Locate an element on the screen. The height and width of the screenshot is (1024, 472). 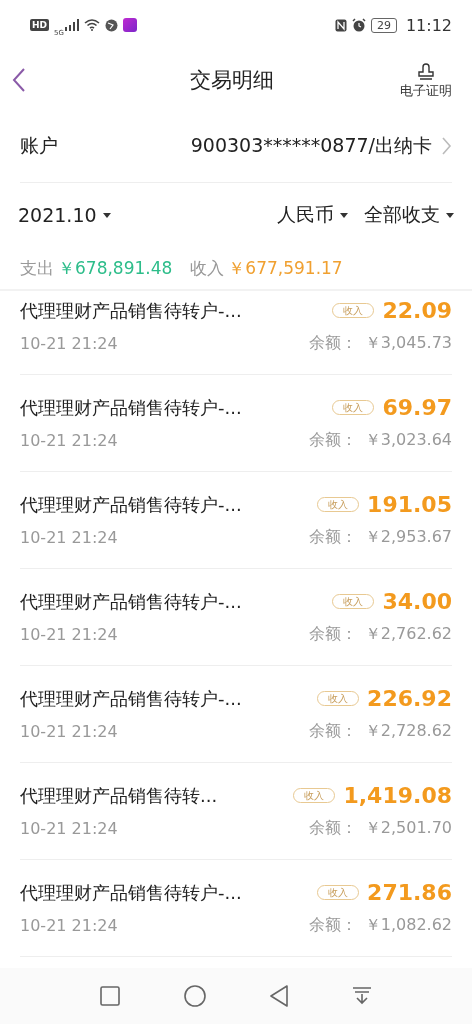
currency-dropdown: 人民币 is located at coordinates (312, 215).